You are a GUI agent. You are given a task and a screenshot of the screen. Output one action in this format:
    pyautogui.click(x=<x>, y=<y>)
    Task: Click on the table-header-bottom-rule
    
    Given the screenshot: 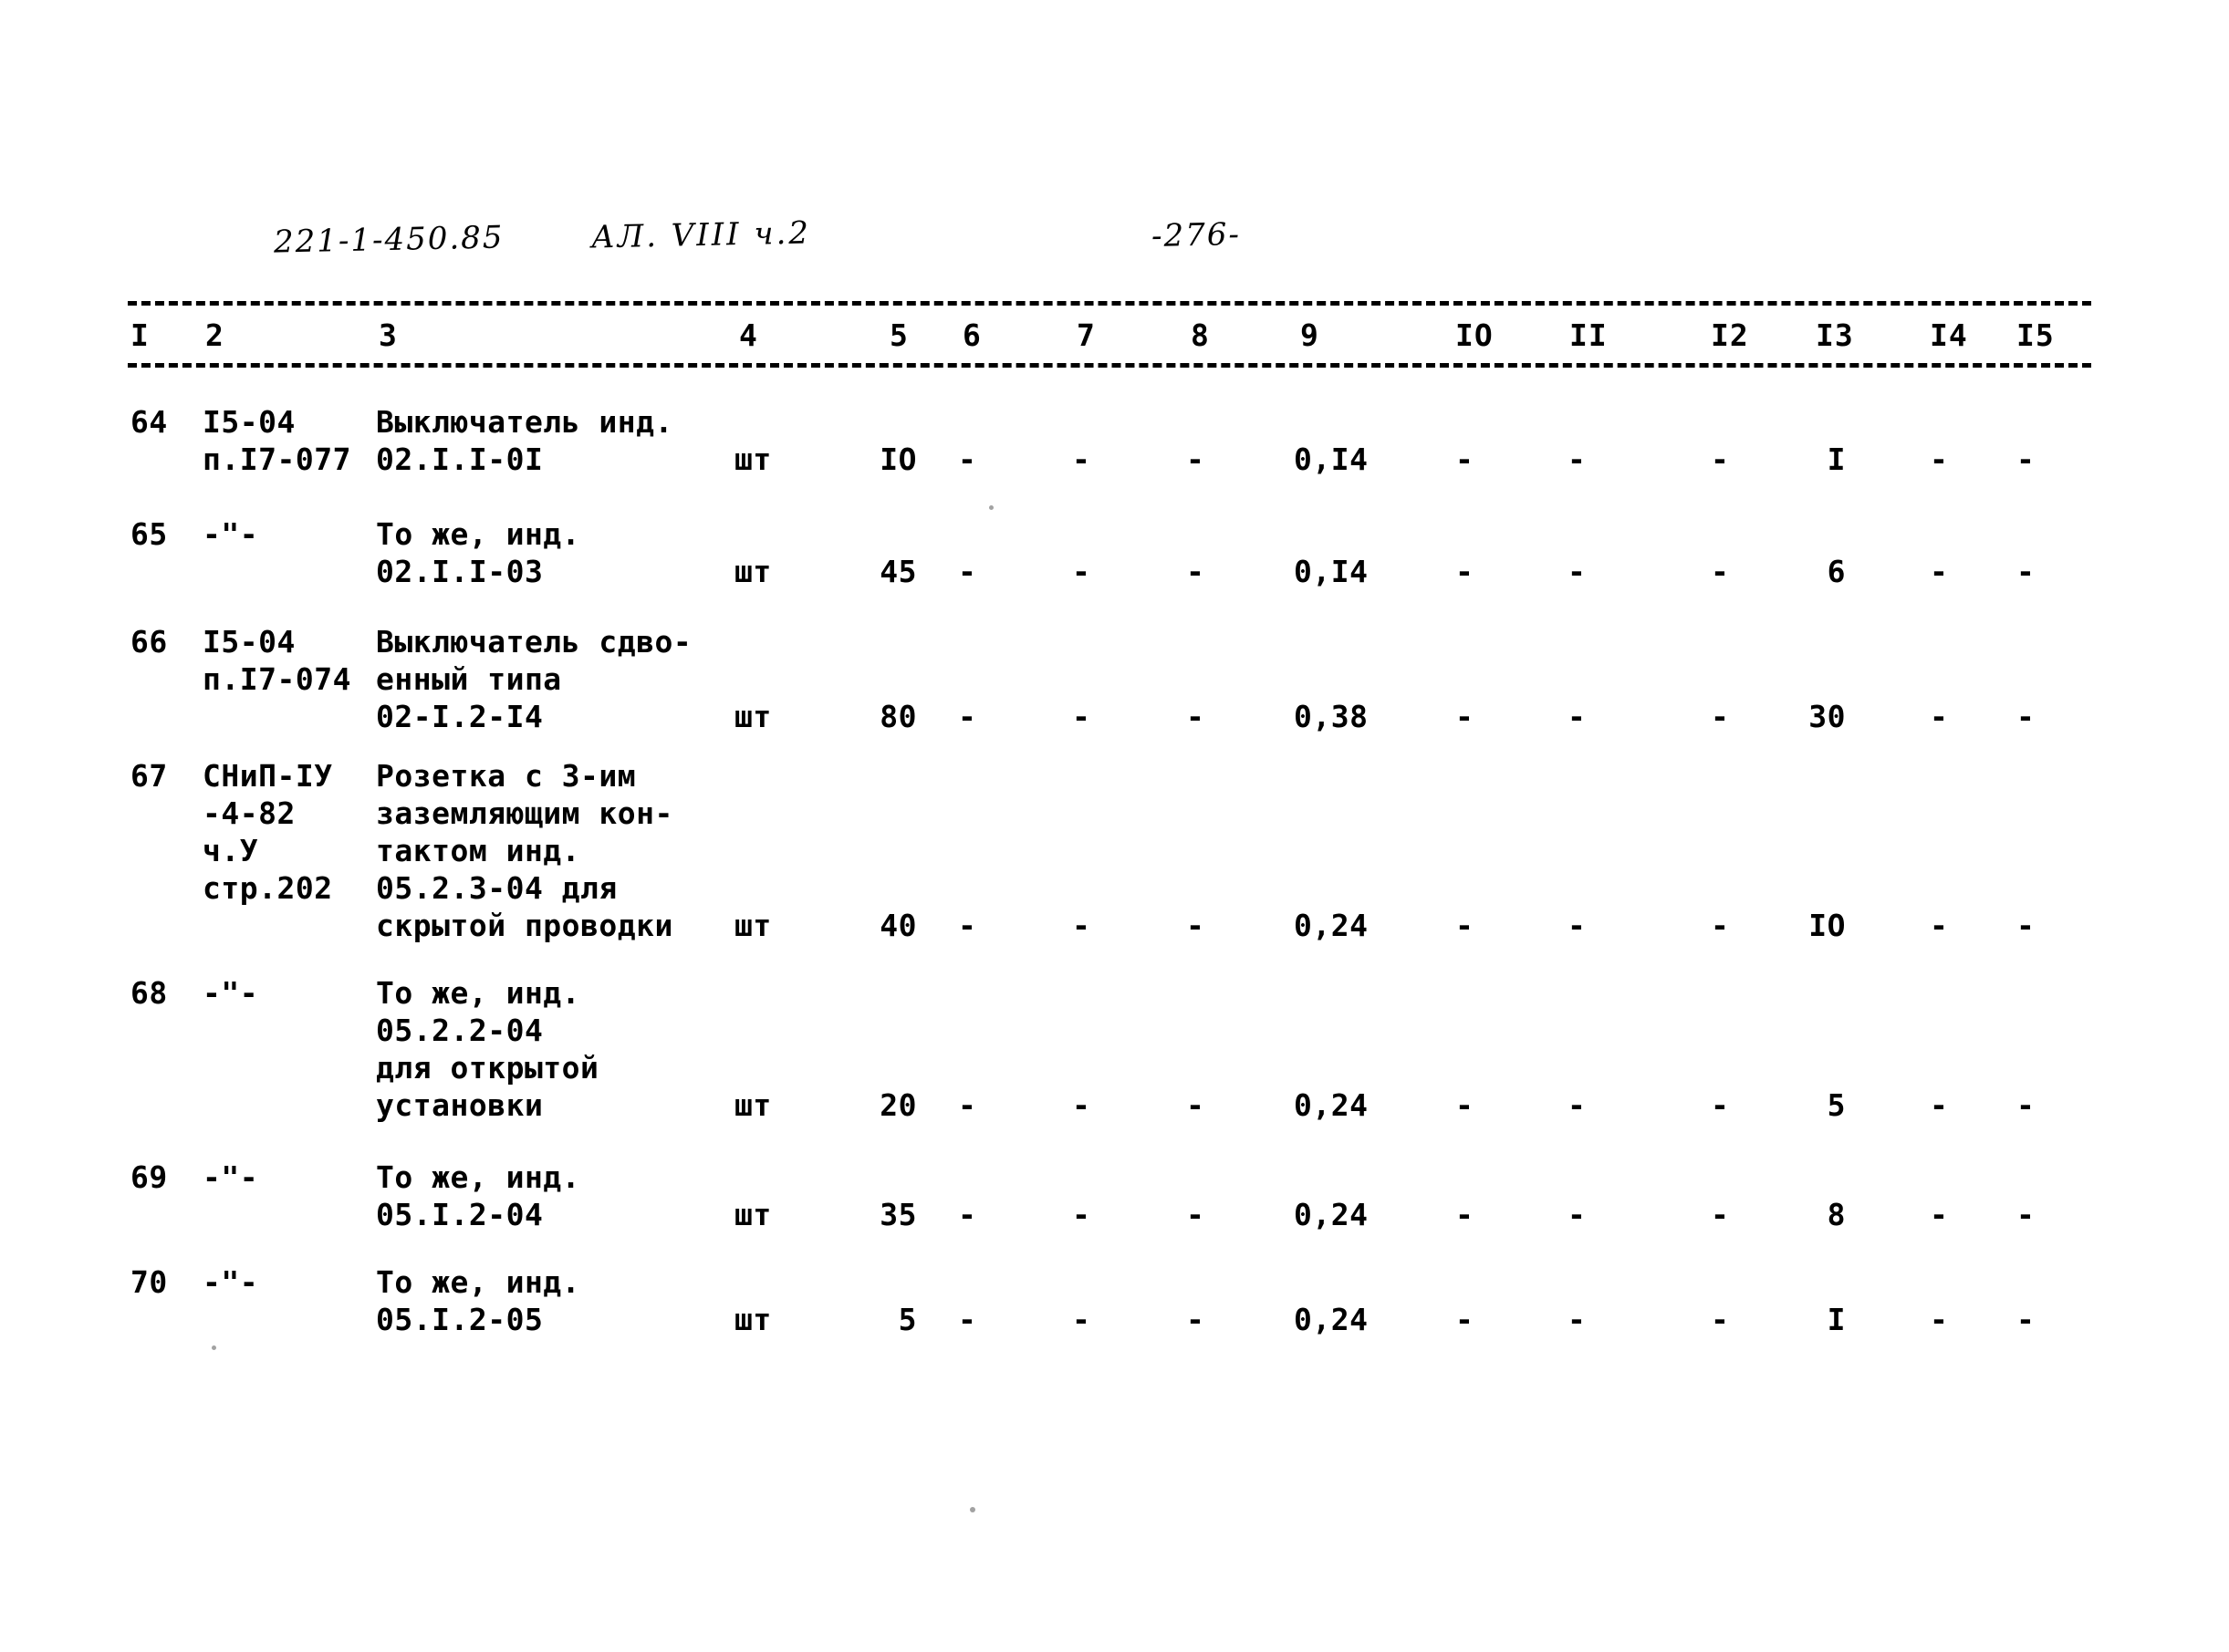 What is the action you would take?
    pyautogui.click(x=1109, y=365)
    